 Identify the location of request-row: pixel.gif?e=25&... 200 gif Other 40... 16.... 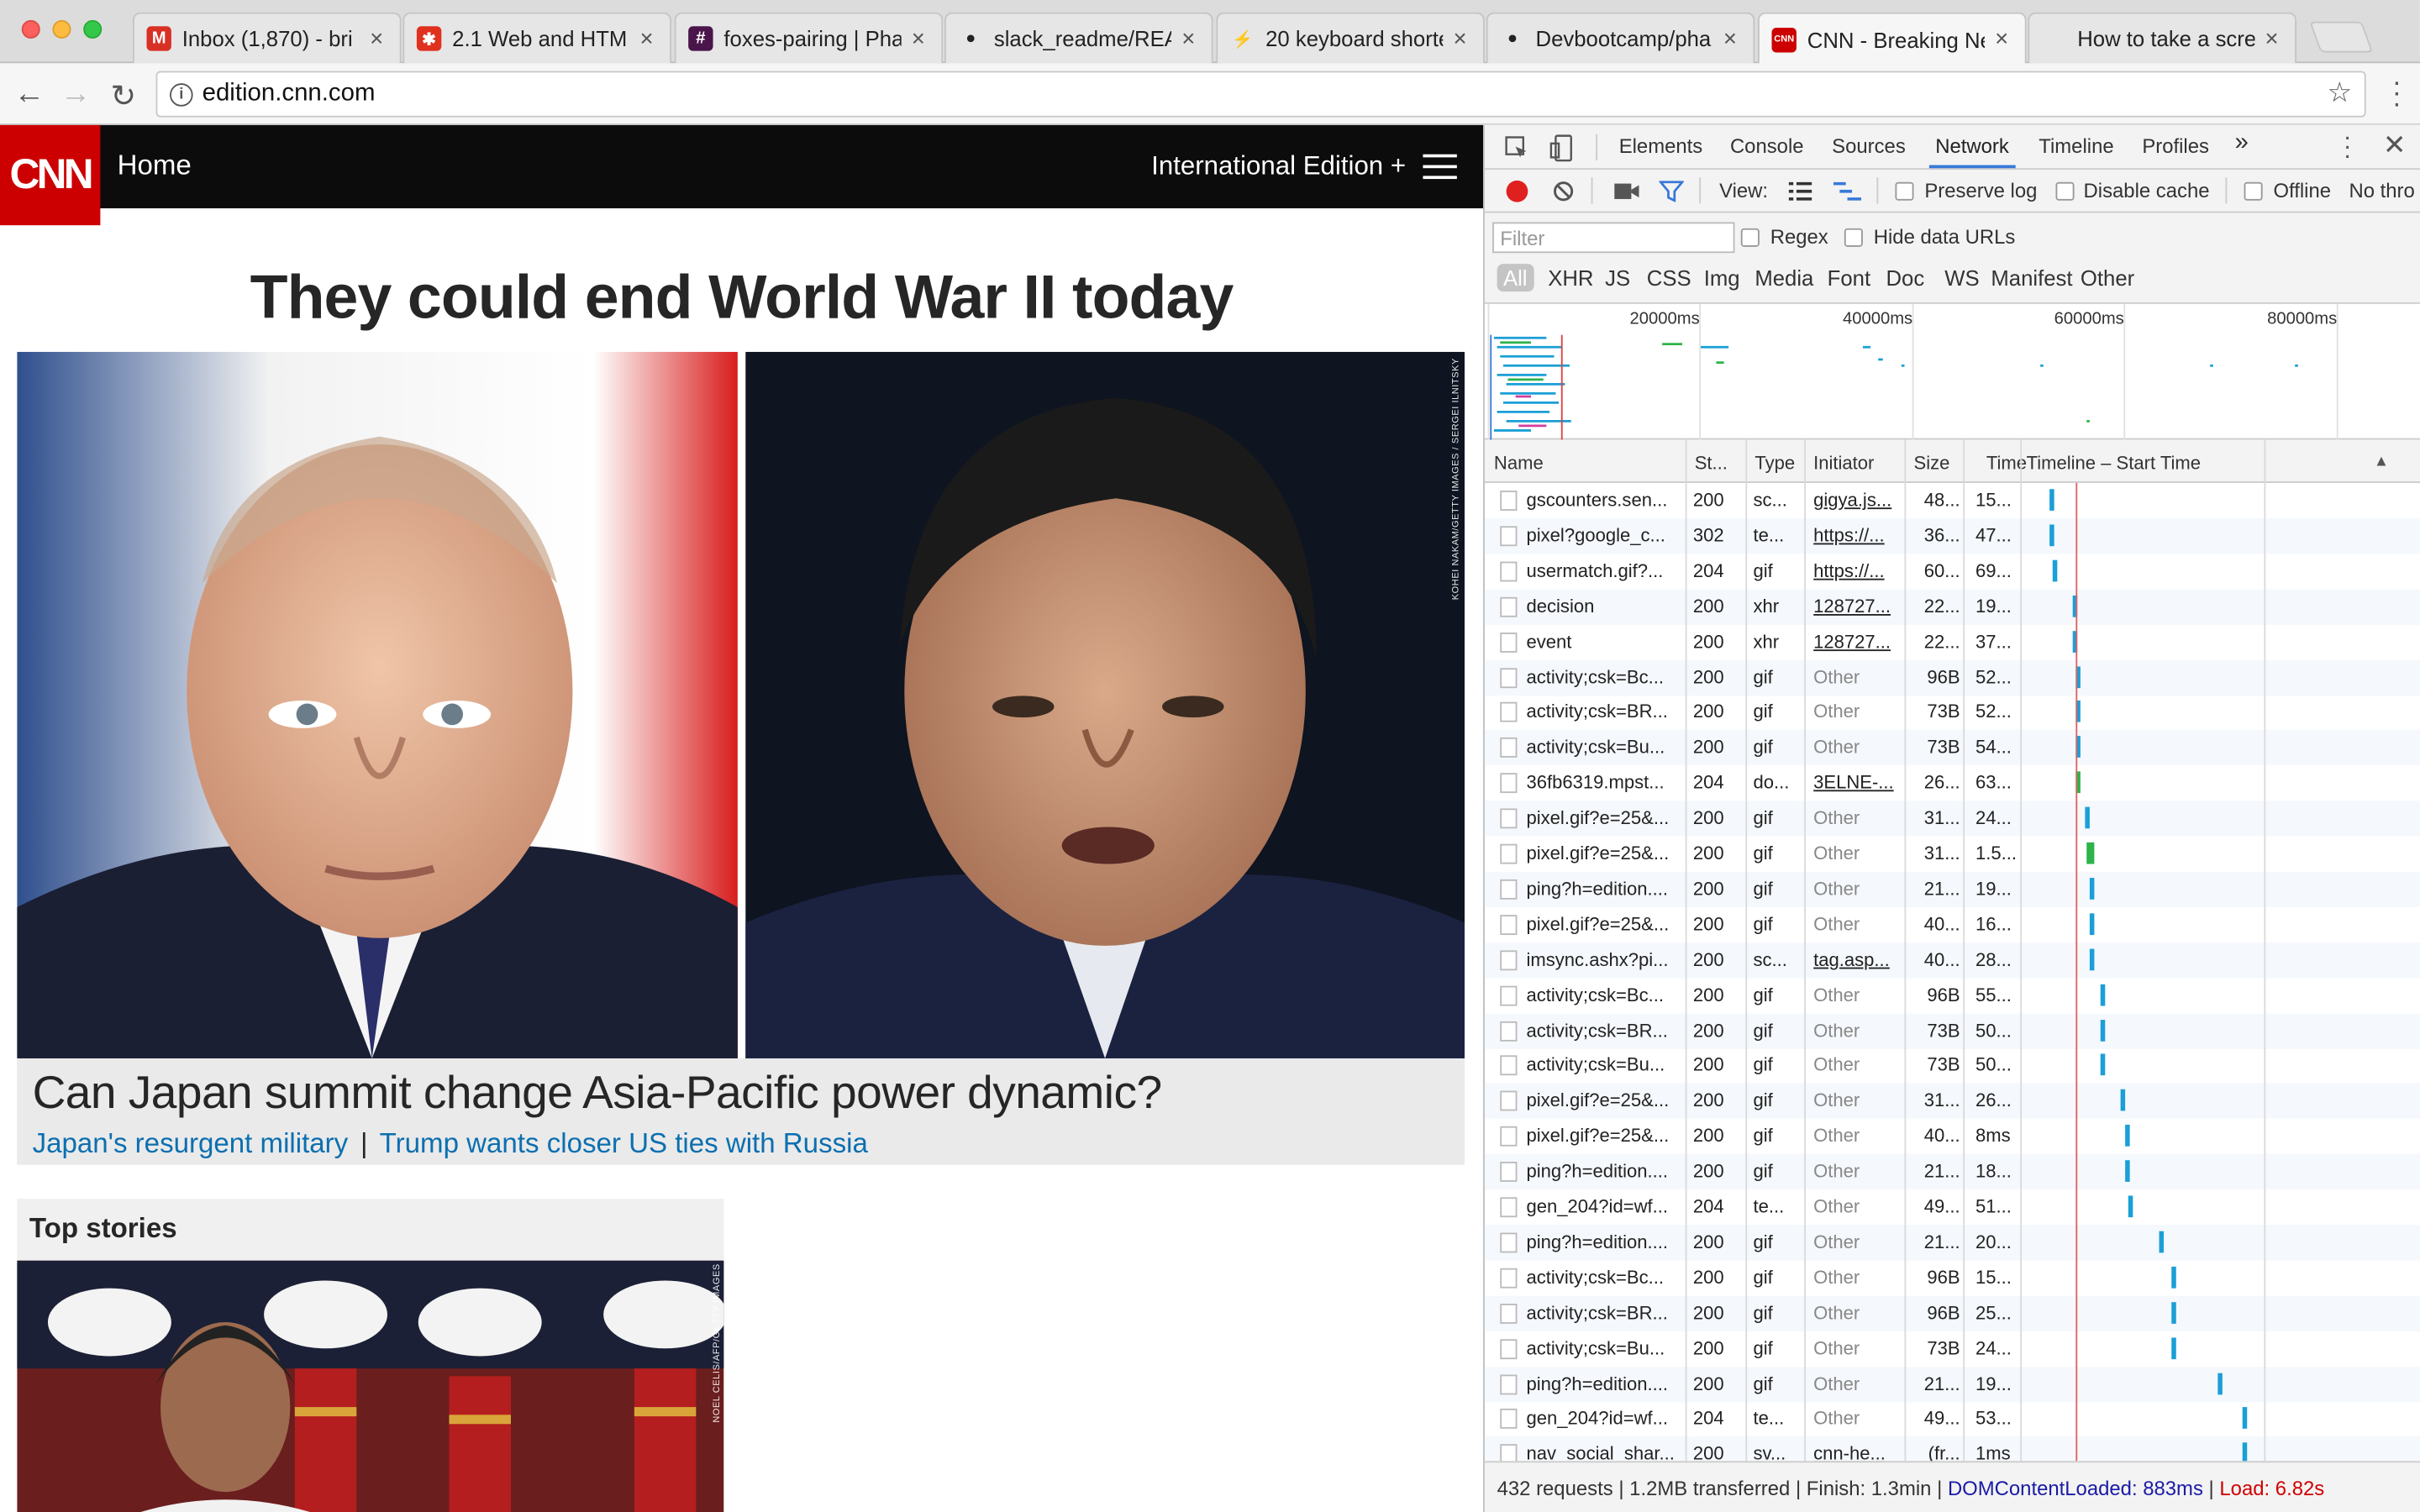
(1952, 924).